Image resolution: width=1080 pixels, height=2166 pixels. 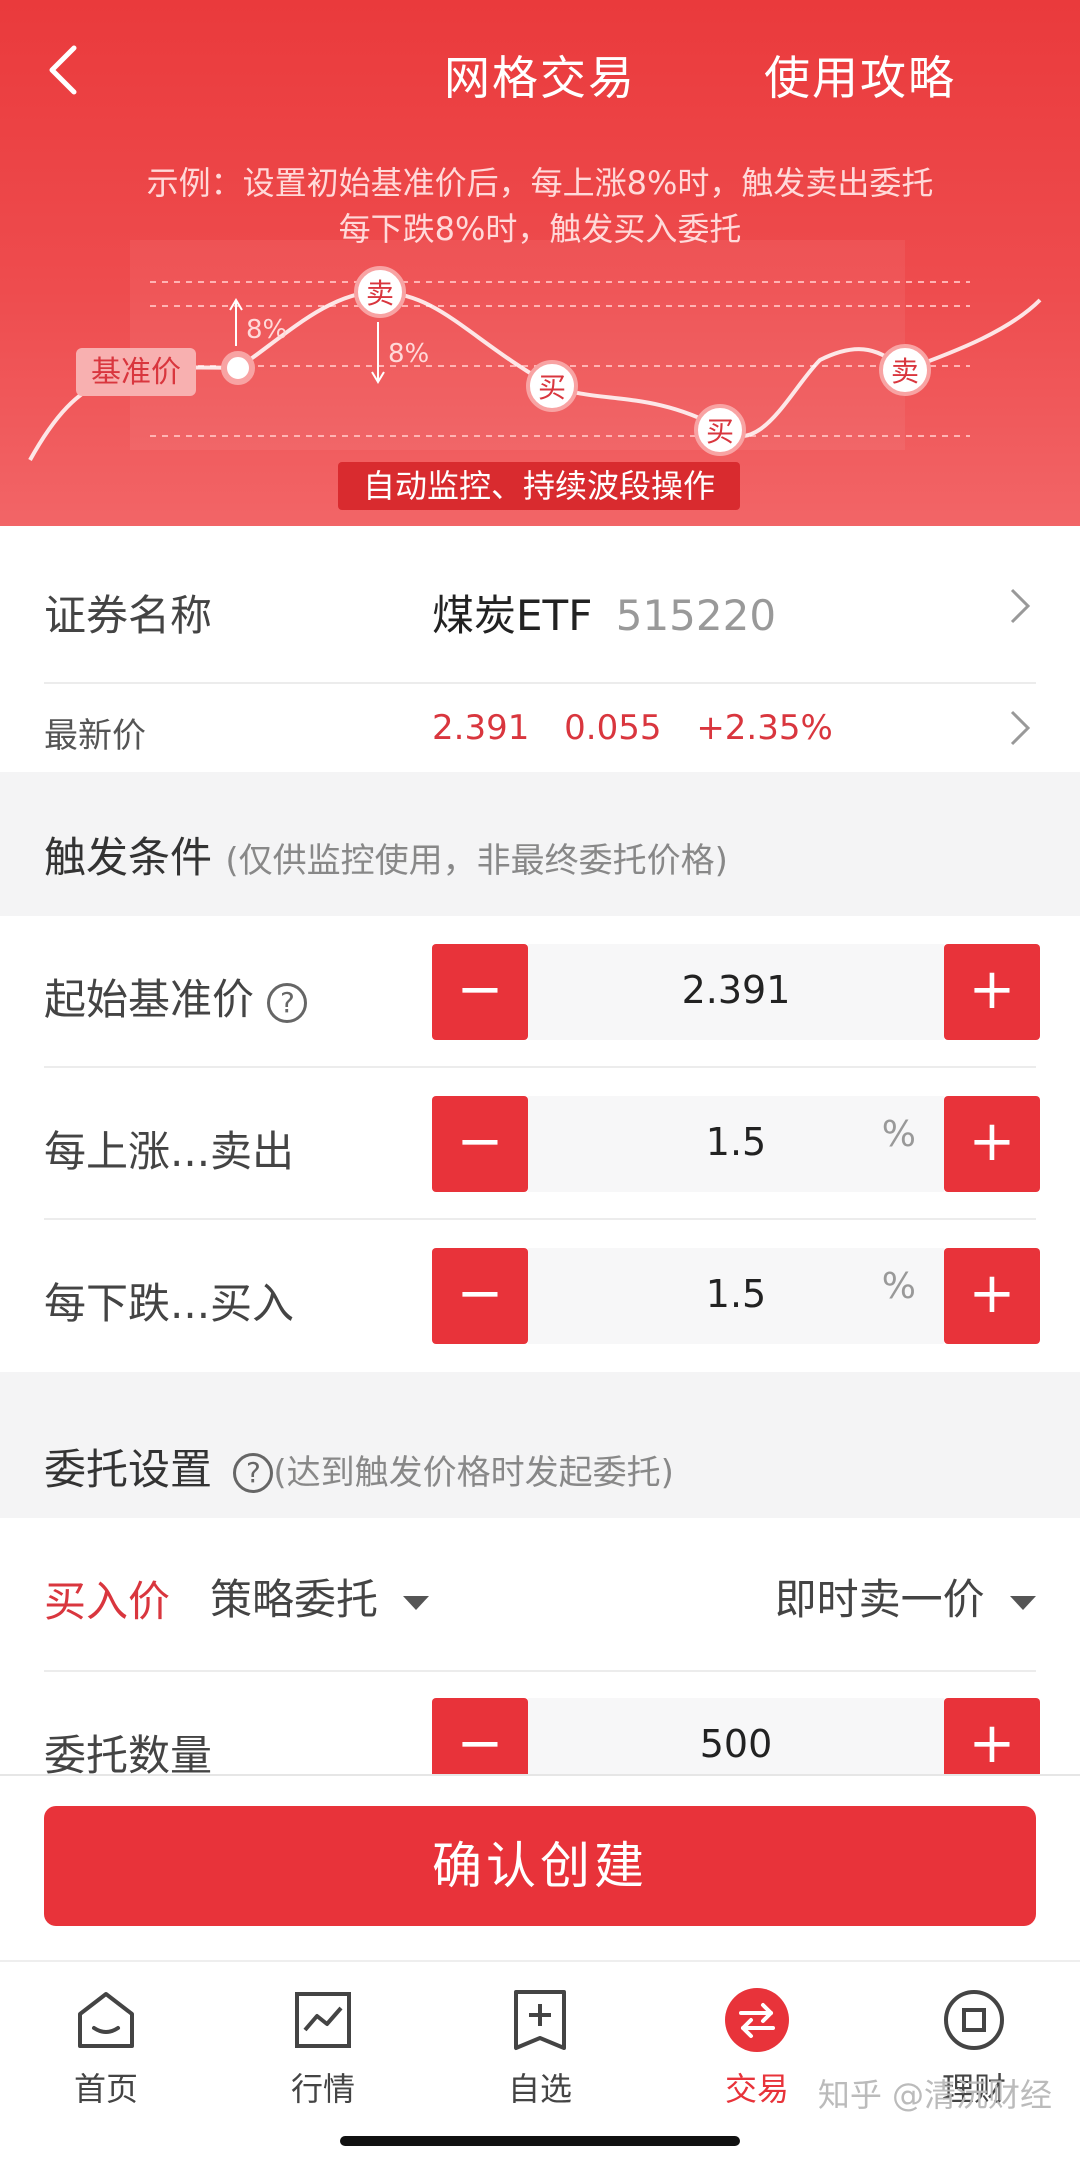 I want to click on buy-marker-2: 买, so click(x=720, y=431).